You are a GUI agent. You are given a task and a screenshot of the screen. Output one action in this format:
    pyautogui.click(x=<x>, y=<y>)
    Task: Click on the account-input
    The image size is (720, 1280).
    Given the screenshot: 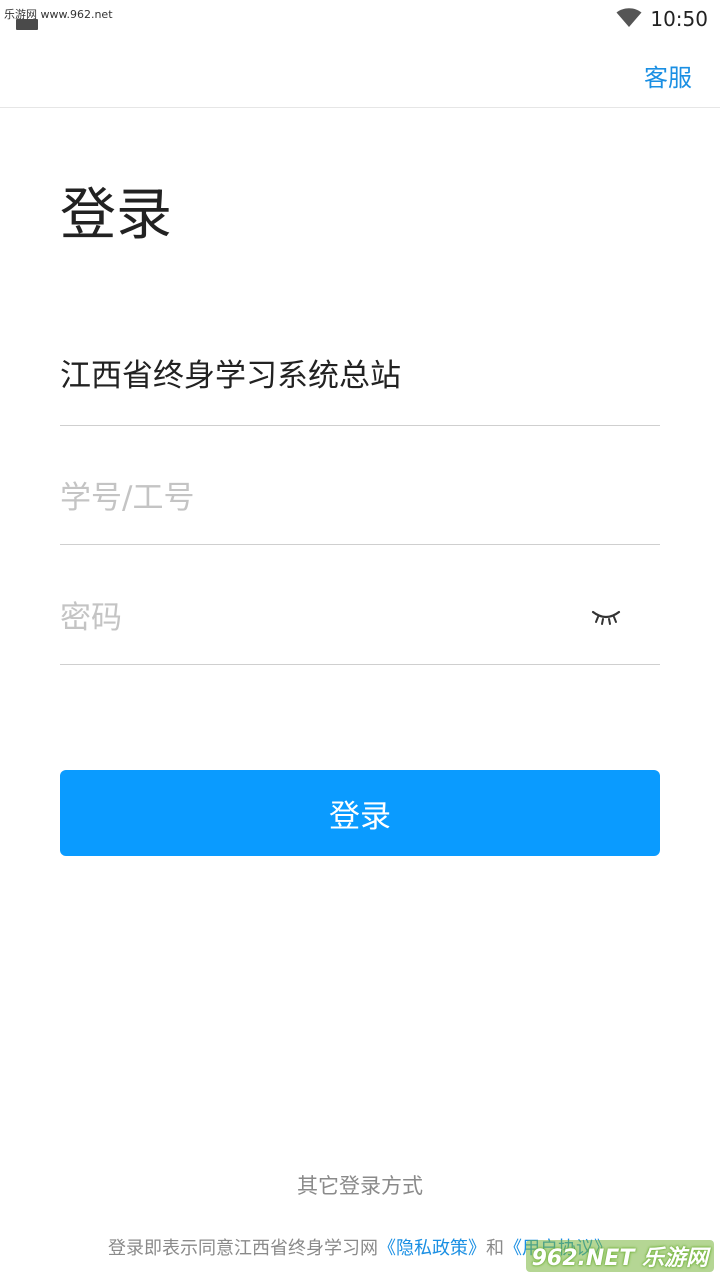 What is the action you would take?
    pyautogui.click(x=310, y=498)
    